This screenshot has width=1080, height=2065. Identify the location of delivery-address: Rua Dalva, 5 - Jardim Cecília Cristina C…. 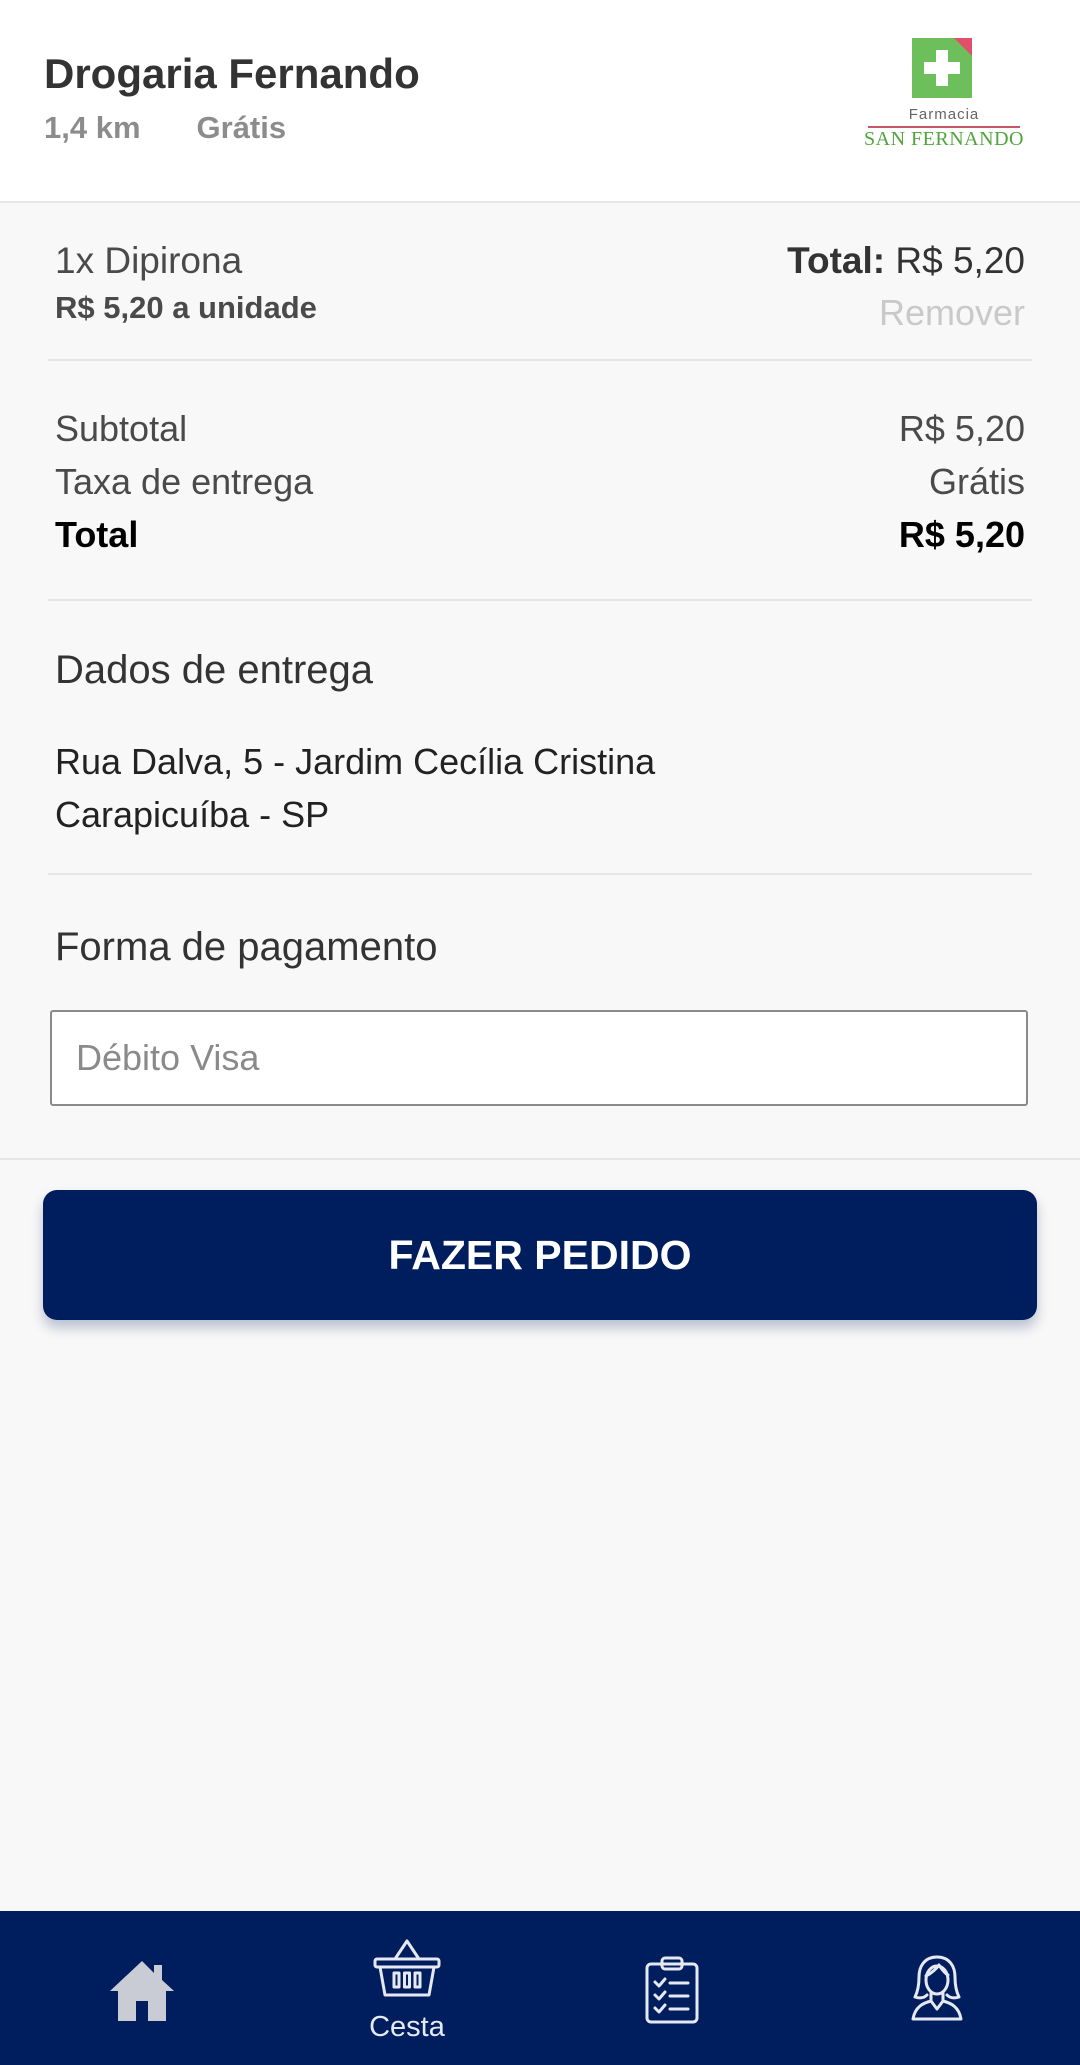
(355, 788).